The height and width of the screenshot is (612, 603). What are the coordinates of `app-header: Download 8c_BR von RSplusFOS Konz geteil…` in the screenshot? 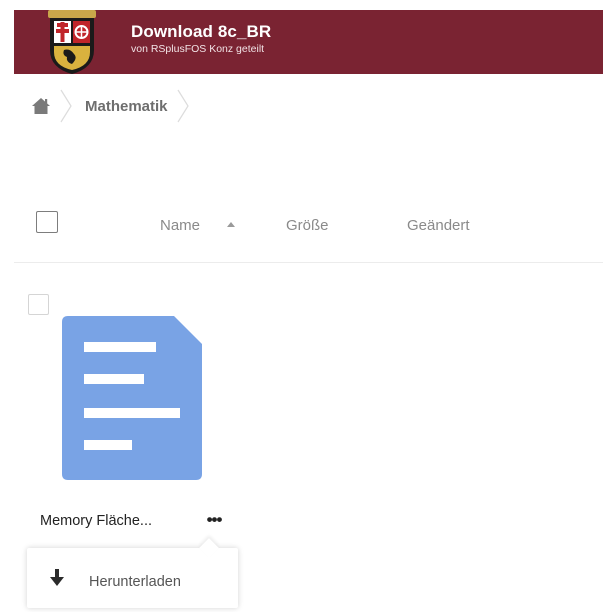 It's located at (308, 42).